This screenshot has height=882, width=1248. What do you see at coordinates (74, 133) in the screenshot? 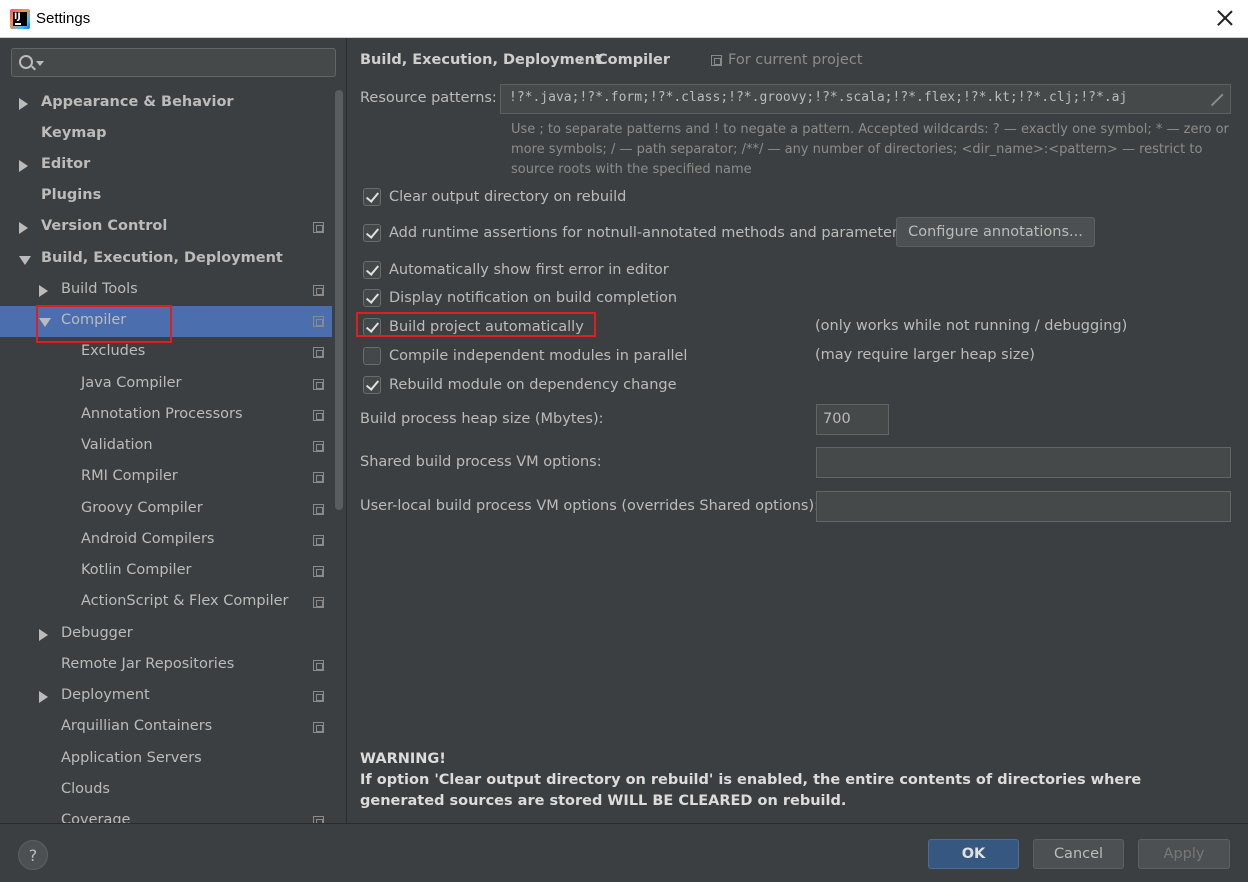
I see `tree-item-label: Keymap` at bounding box center [74, 133].